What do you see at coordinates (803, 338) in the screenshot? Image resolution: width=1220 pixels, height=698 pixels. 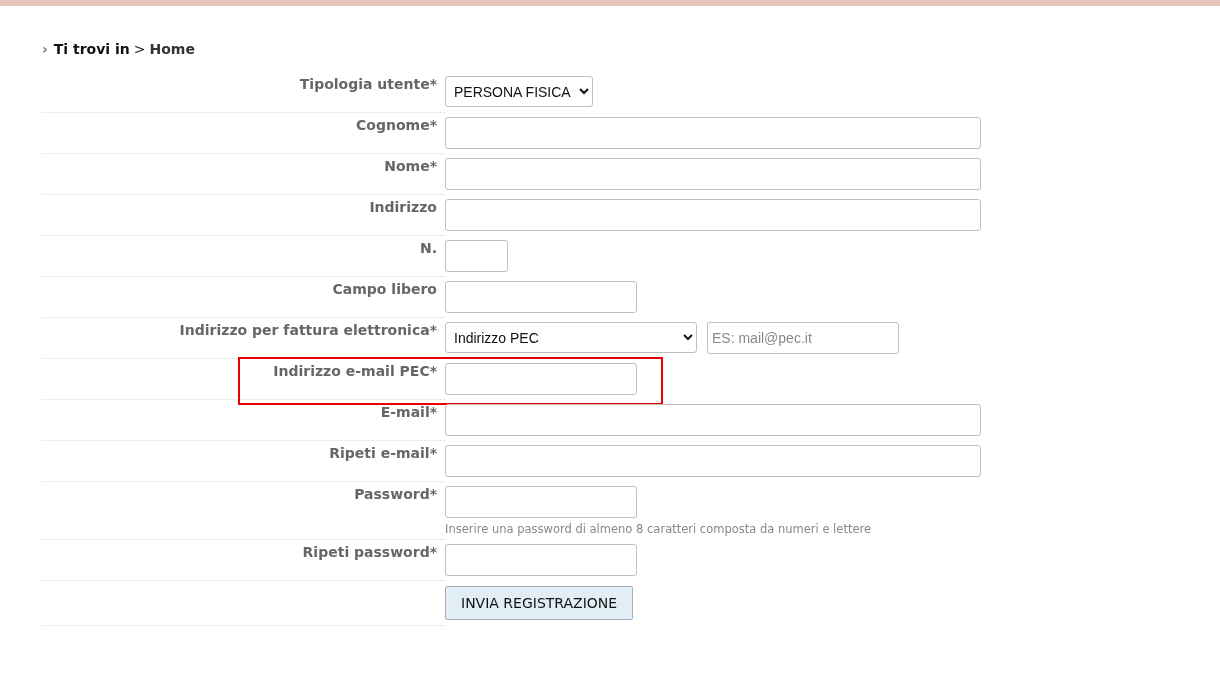 I see `input-field: ES: mail@pec.it` at bounding box center [803, 338].